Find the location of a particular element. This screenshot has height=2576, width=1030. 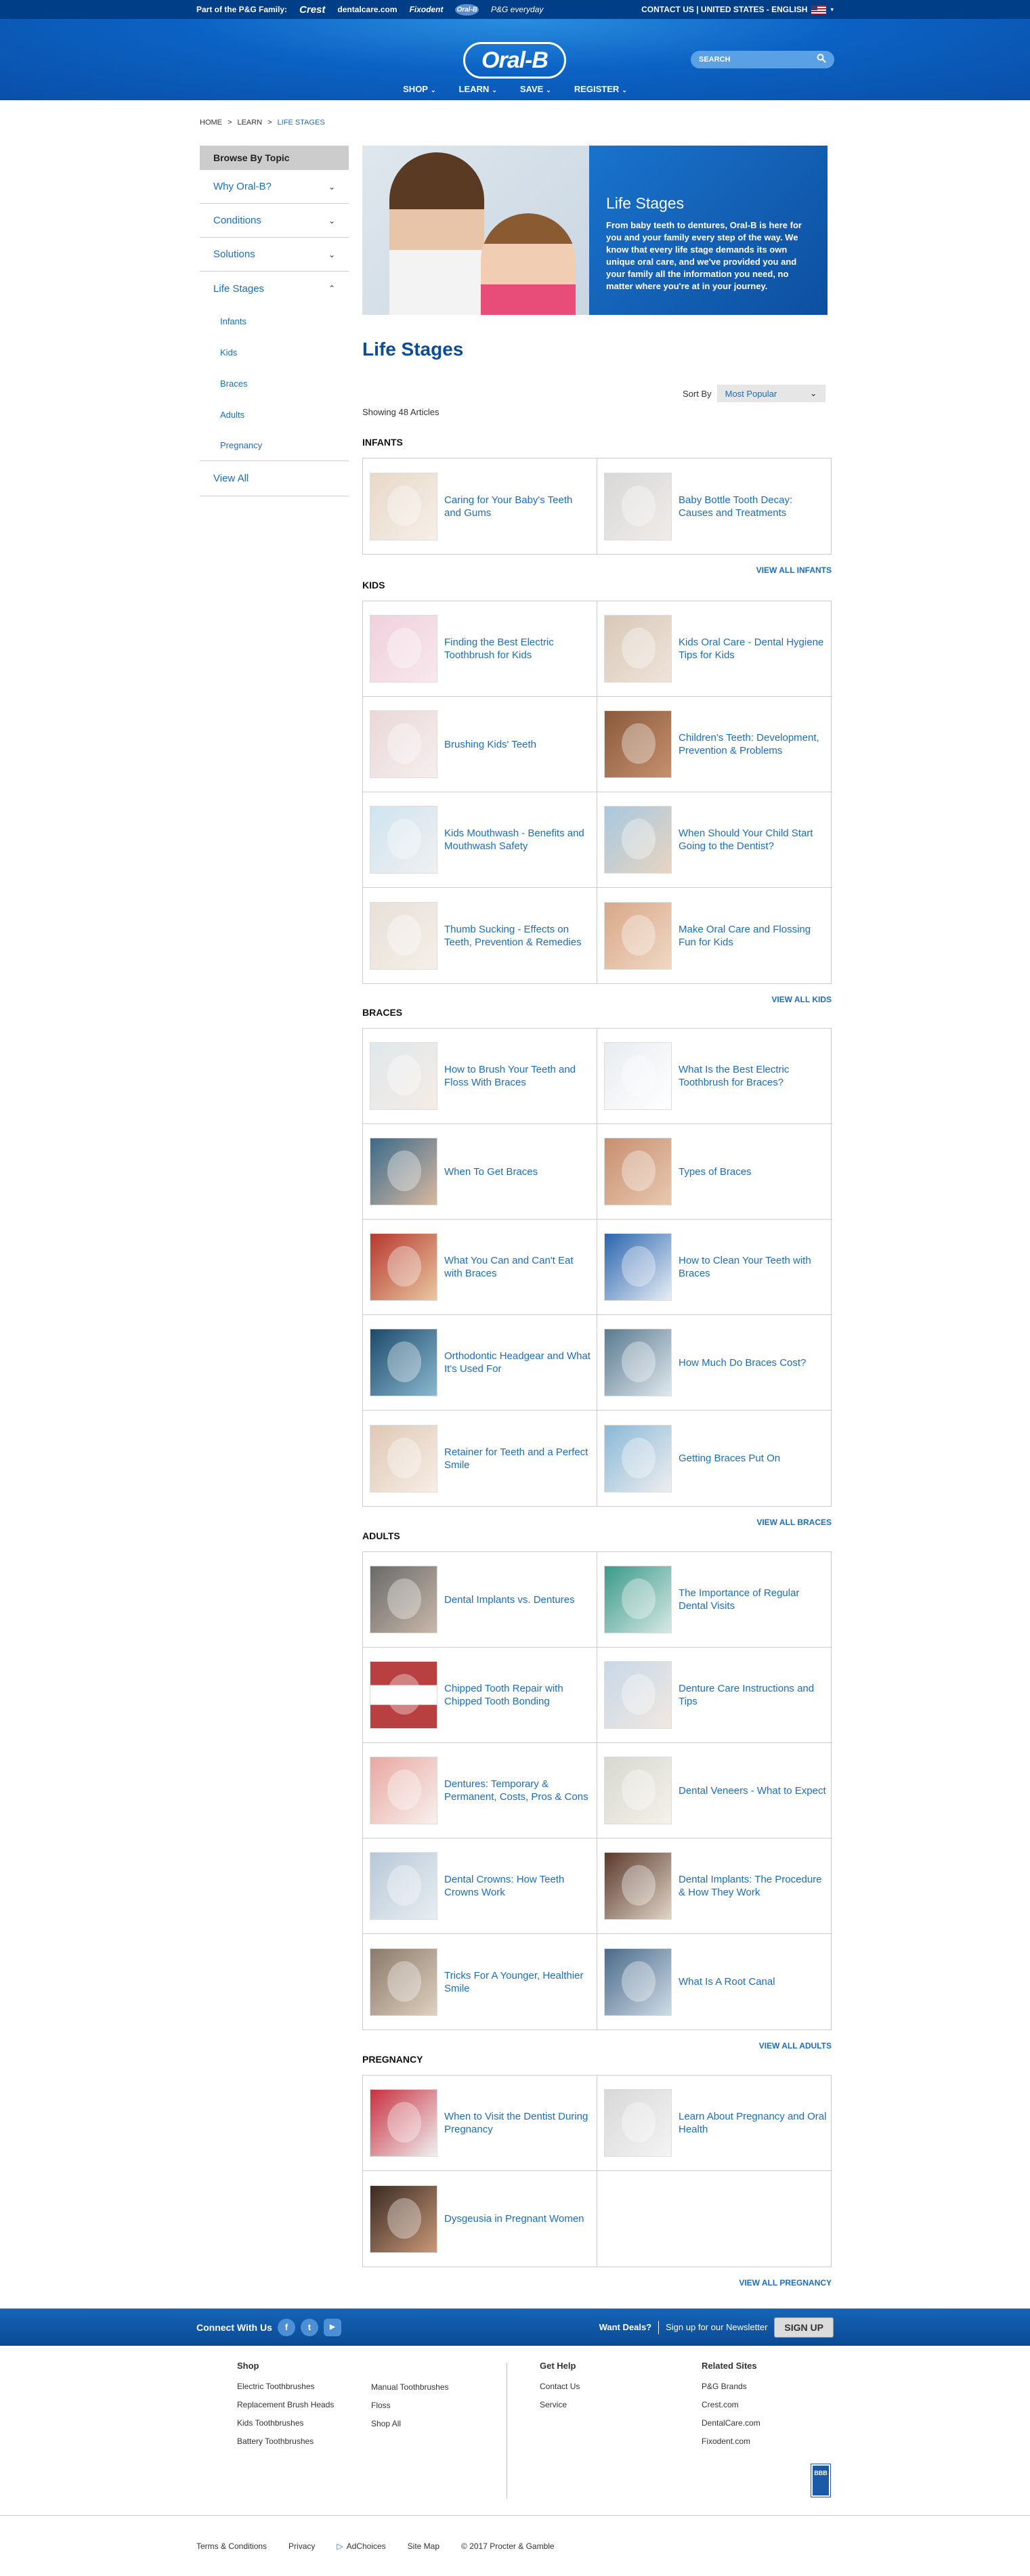

privacy-link: Privacy is located at coordinates (302, 2546).